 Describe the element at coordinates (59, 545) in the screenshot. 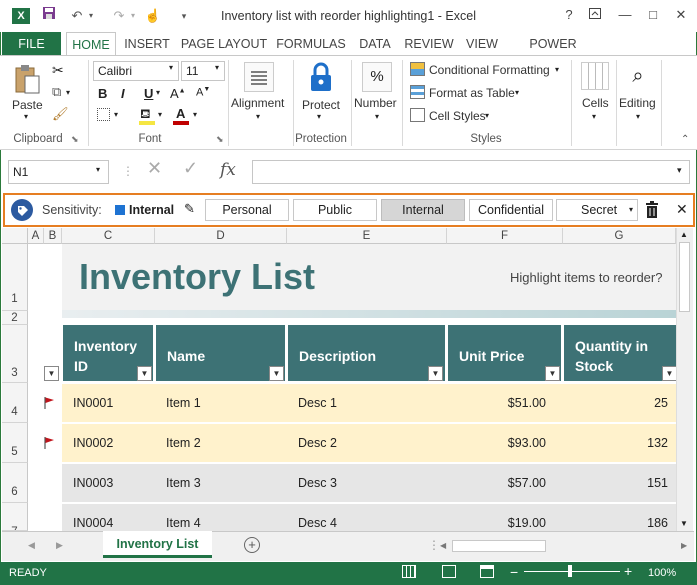

I see `sheet-nav-next-icon: ▶` at that location.